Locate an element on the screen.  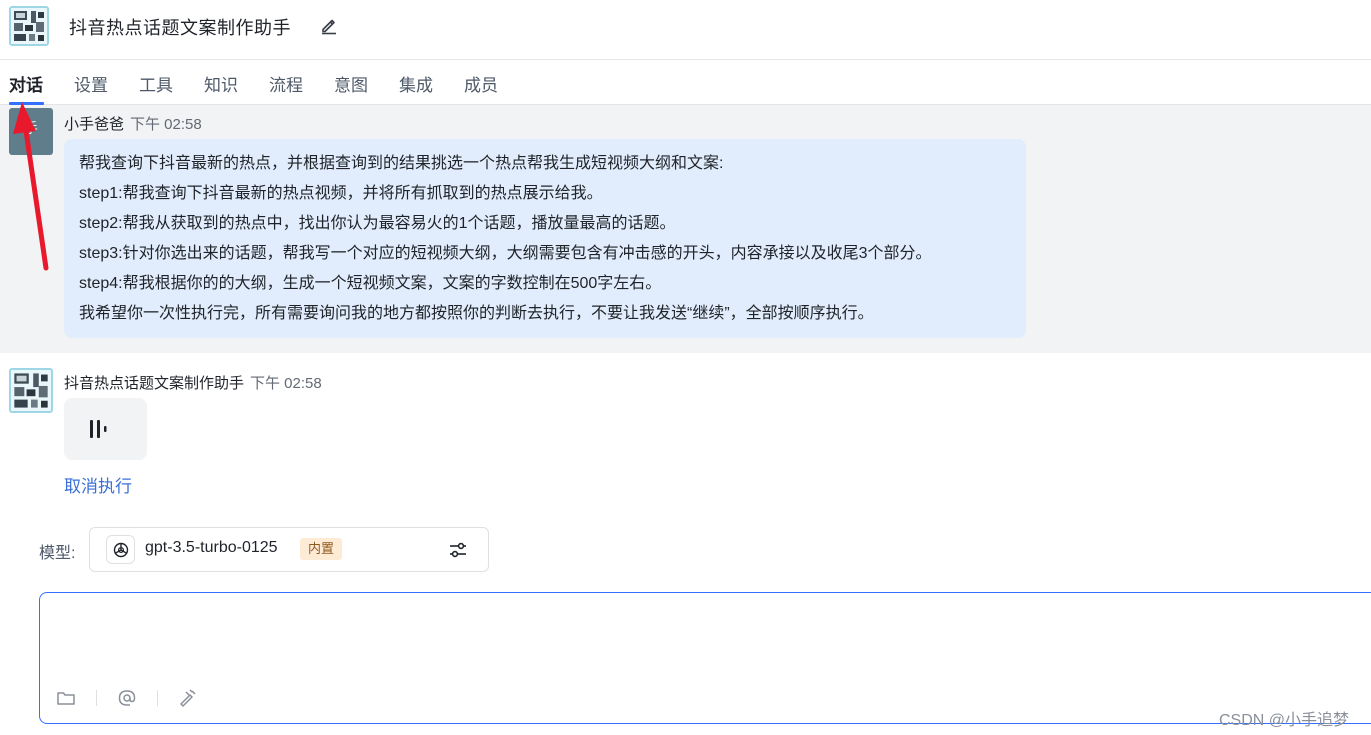
tab-knowledge: 知识 is located at coordinates (221, 83).